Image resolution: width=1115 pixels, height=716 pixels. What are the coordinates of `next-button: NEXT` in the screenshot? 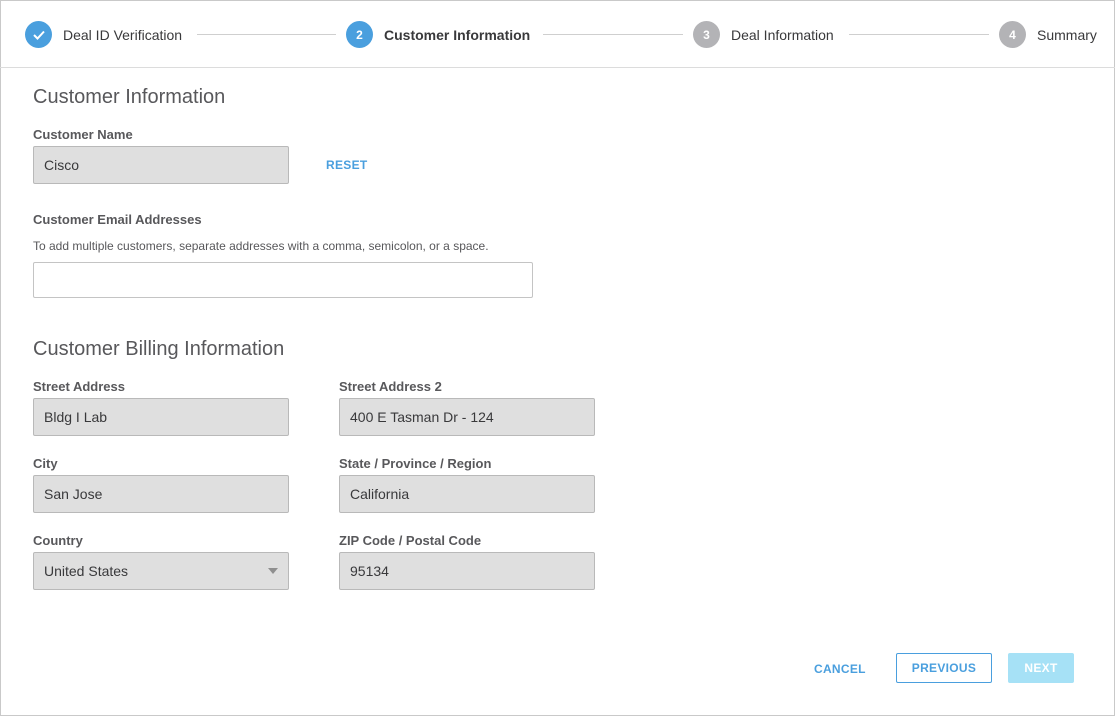 It's located at (1041, 668).